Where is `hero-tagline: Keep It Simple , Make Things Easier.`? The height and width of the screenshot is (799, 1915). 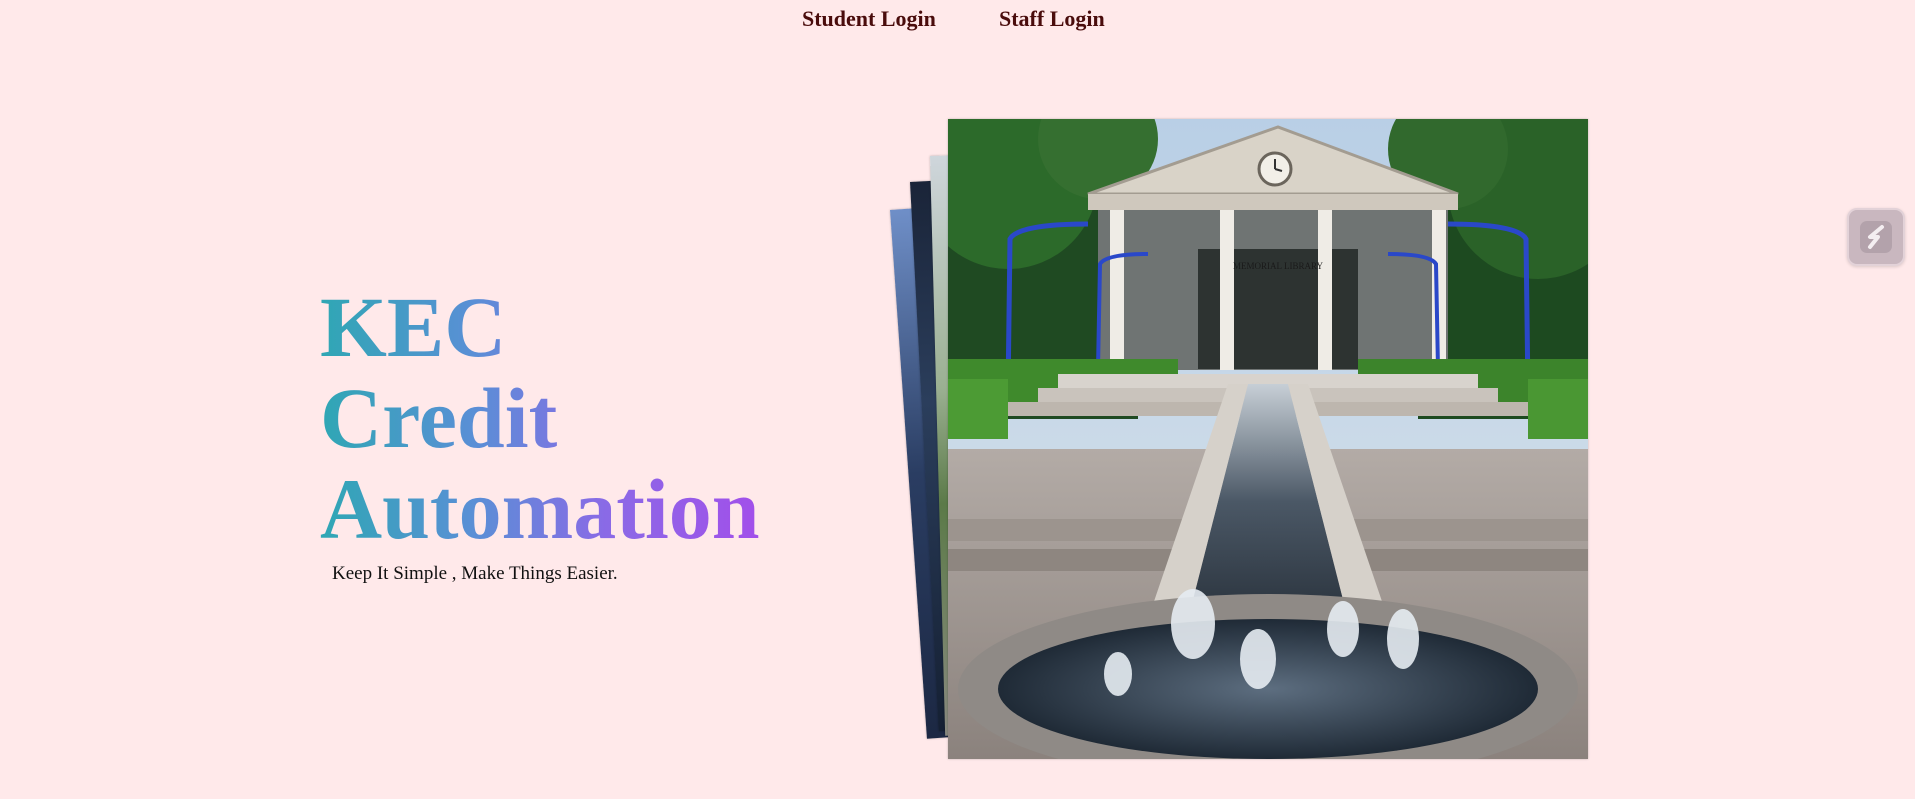
hero-tagline: Keep It Simple , Make Things Easier. is located at coordinates (475, 573).